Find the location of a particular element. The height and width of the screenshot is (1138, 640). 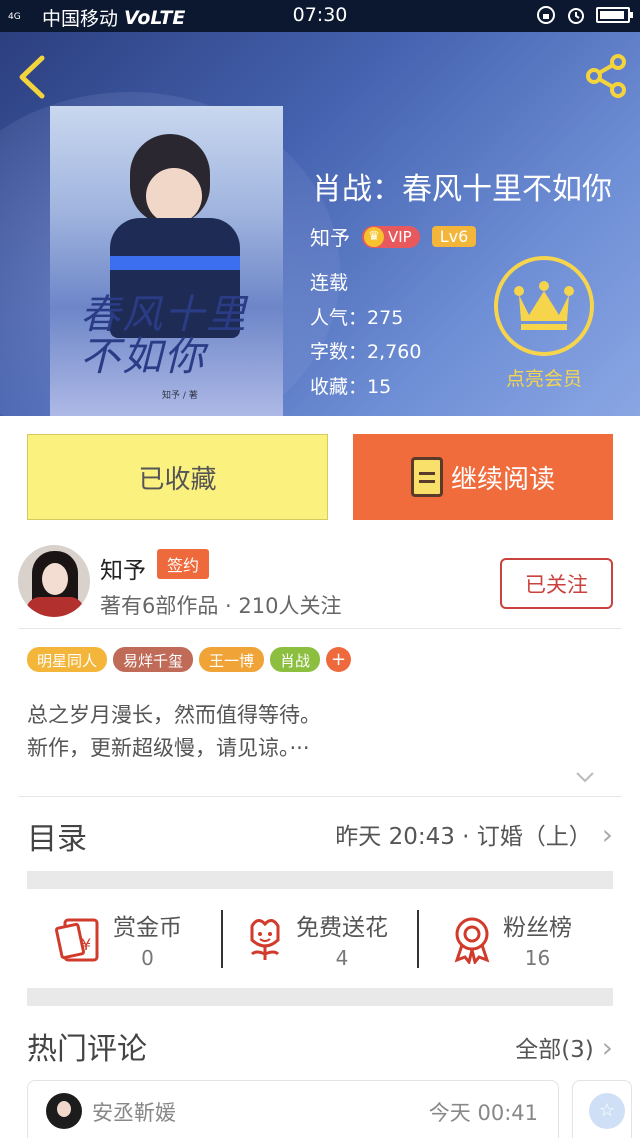

book-author-row: 知予 ♛ VIP Lv6 is located at coordinates (393, 236).